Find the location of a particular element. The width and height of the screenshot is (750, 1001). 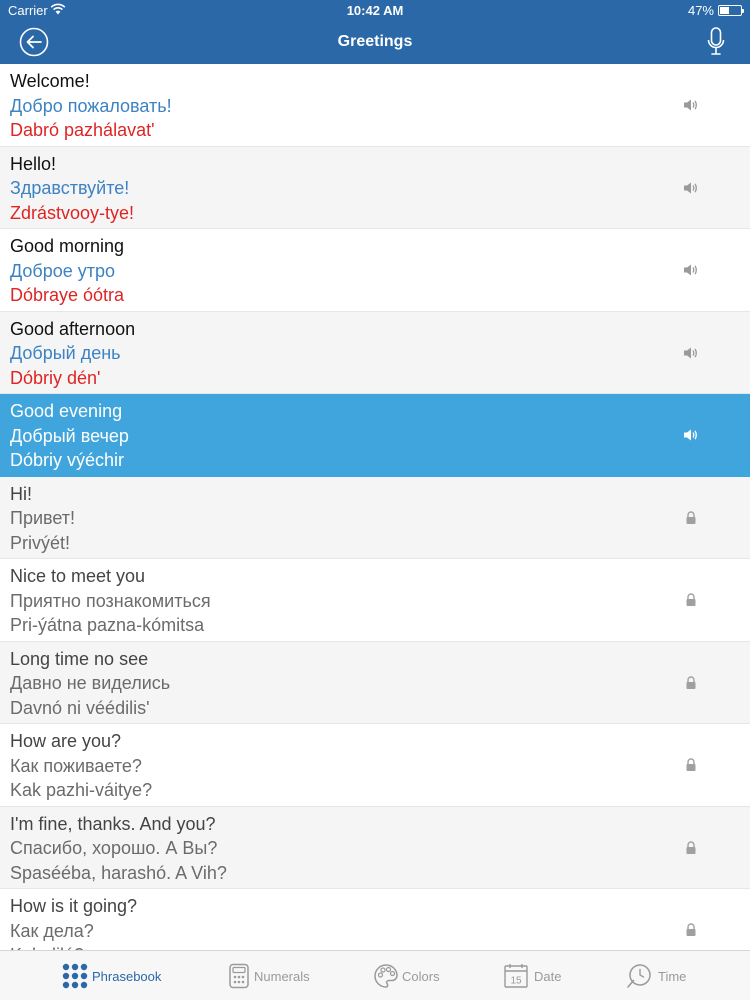

phrase-russian: Здравствуйте! is located at coordinates (70, 188).